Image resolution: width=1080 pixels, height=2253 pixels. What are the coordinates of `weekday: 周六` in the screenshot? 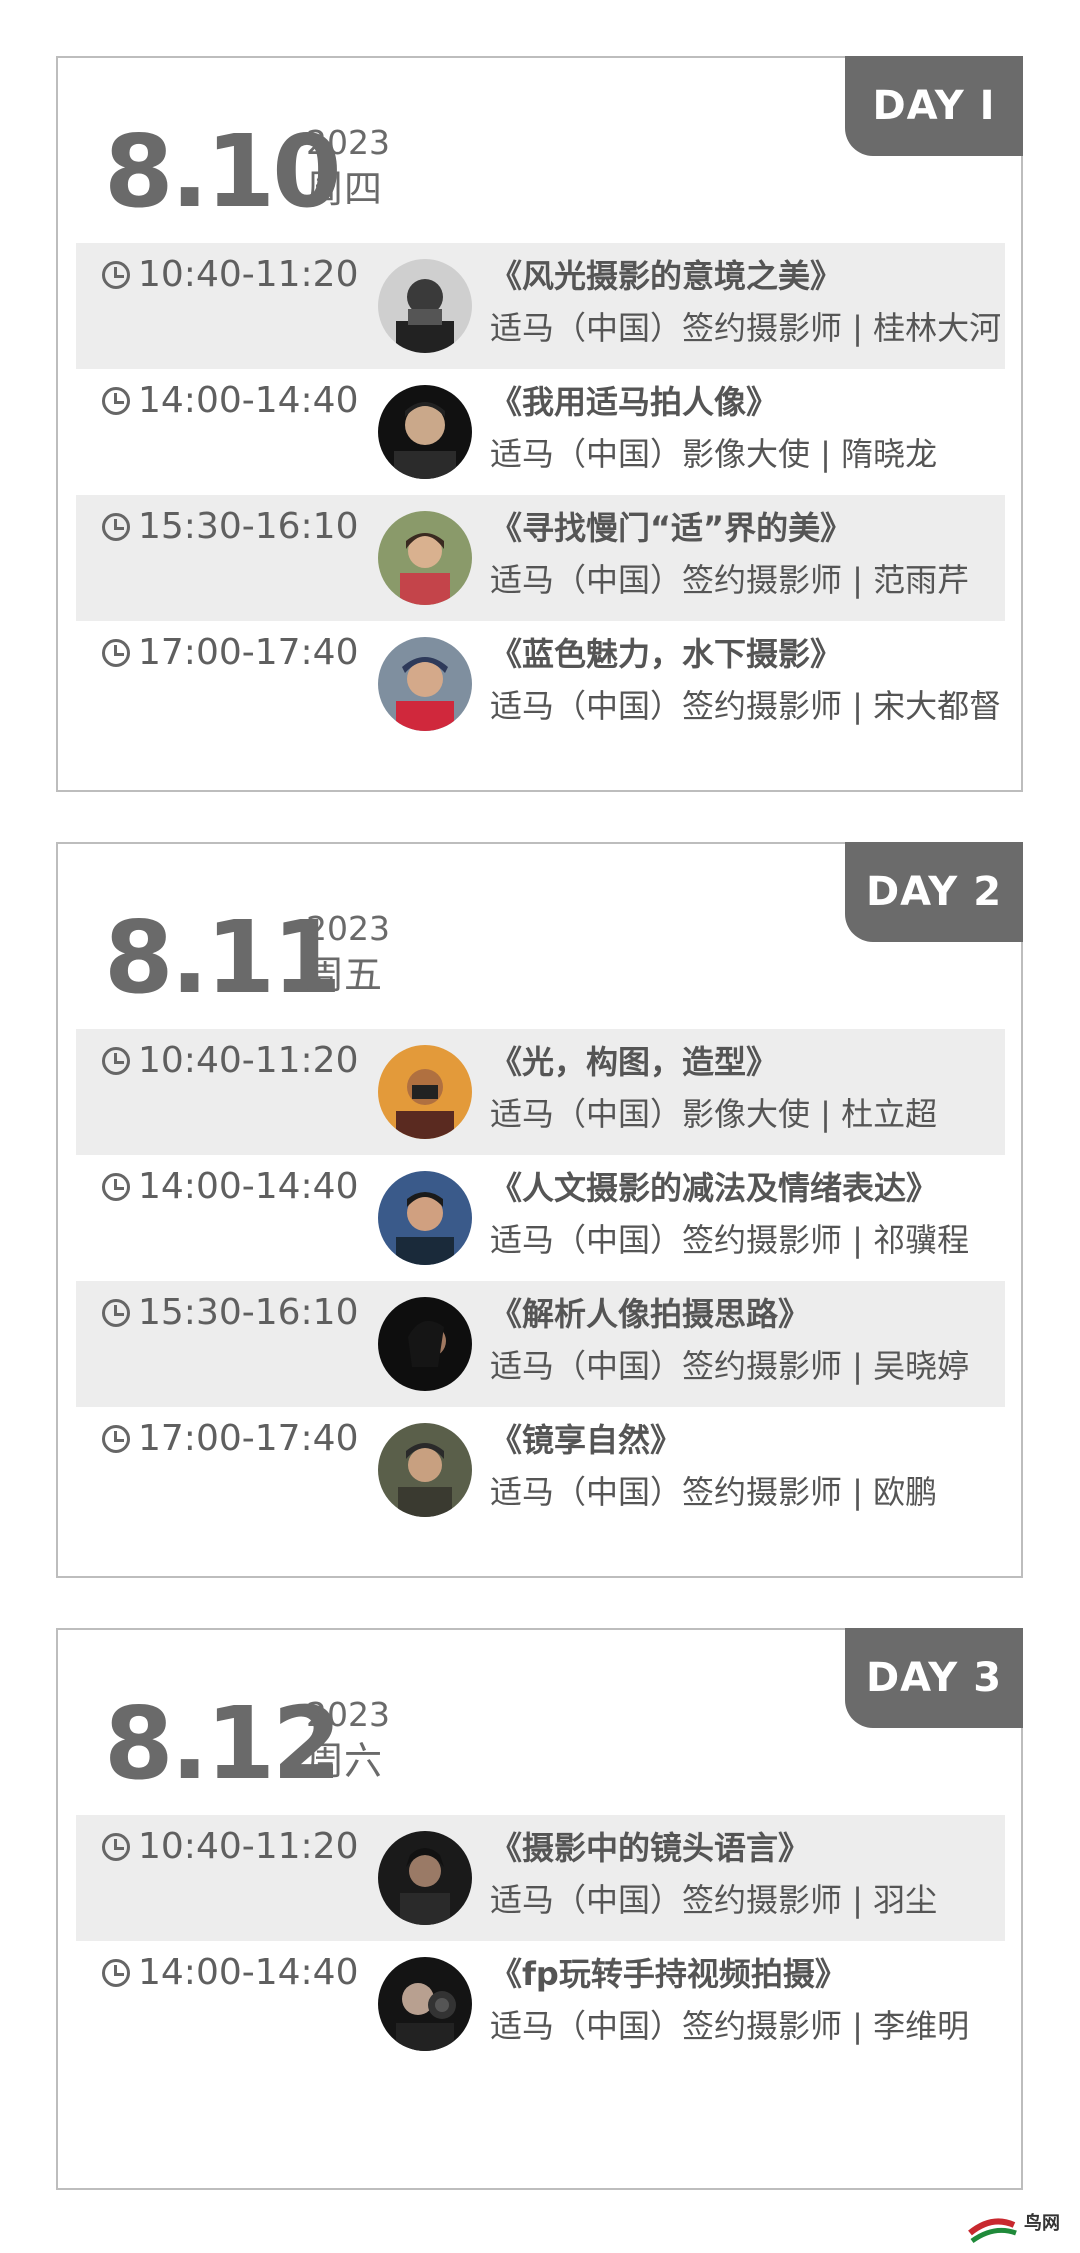 It's located at (344, 1761).